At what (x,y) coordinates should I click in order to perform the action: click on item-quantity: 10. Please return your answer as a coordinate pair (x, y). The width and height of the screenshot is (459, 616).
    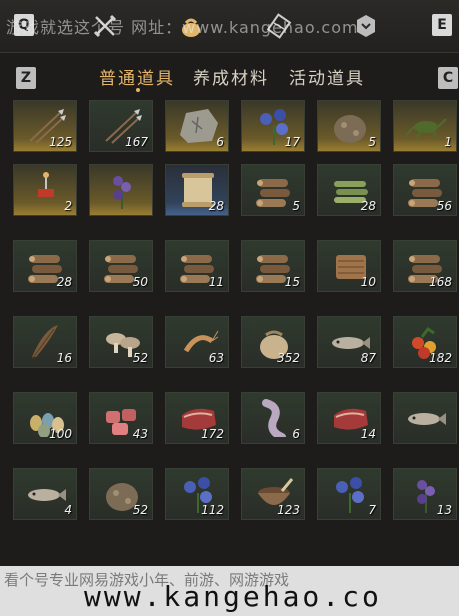
    Looking at the image, I should click on (368, 282).